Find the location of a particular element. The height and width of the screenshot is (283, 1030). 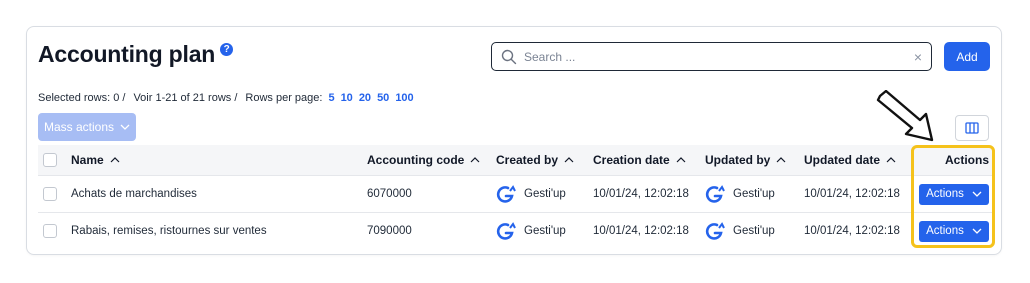

columns-toggle-button is located at coordinates (972, 128).